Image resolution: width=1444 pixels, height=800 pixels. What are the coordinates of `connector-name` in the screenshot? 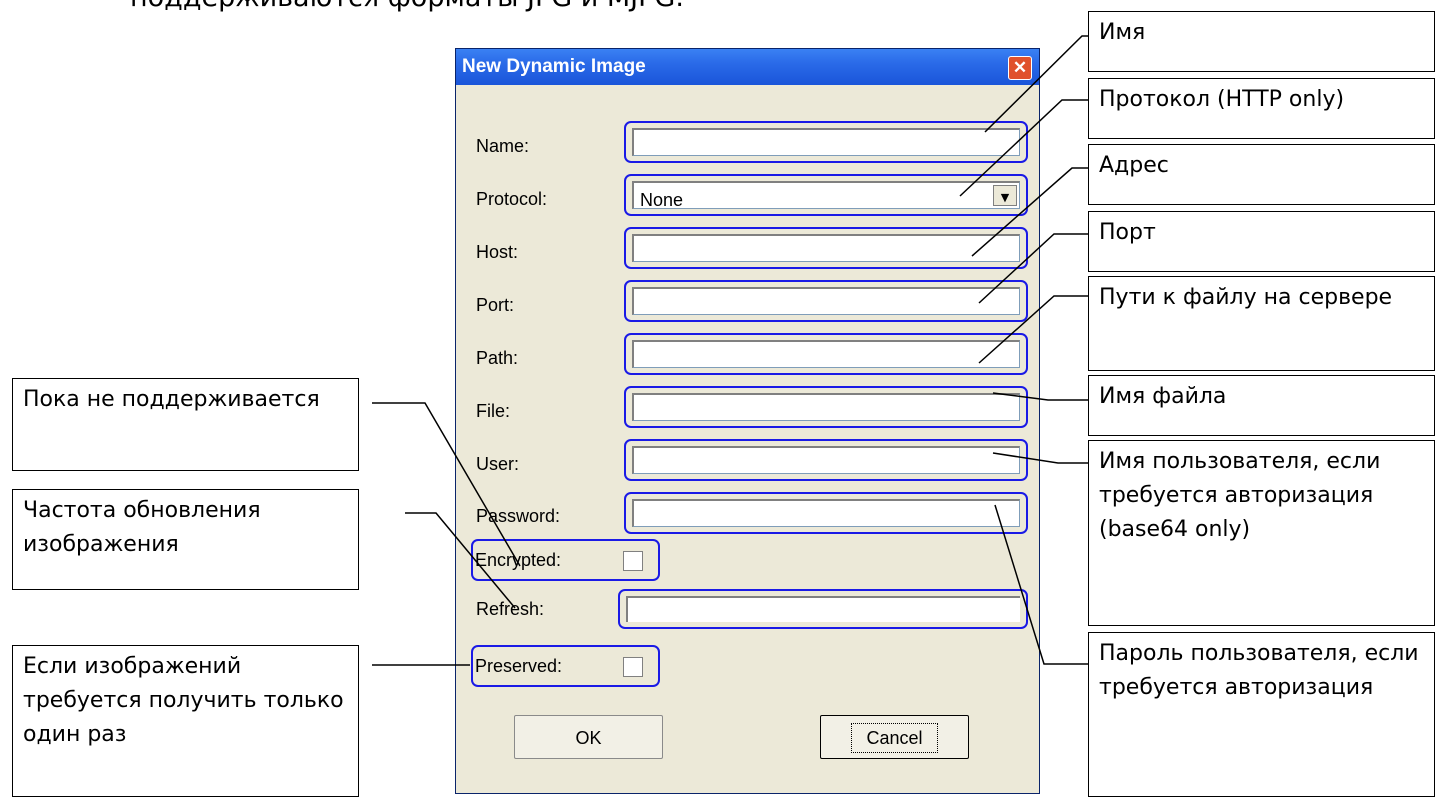 It's located at (1036, 84).